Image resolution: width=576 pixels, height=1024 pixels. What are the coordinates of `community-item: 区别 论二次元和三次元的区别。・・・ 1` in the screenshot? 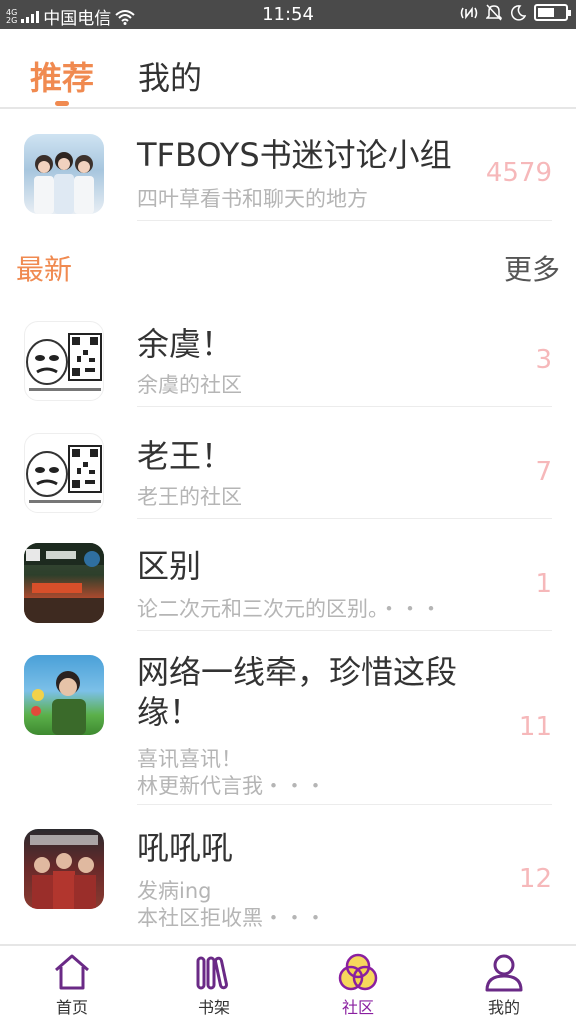 It's located at (288, 584).